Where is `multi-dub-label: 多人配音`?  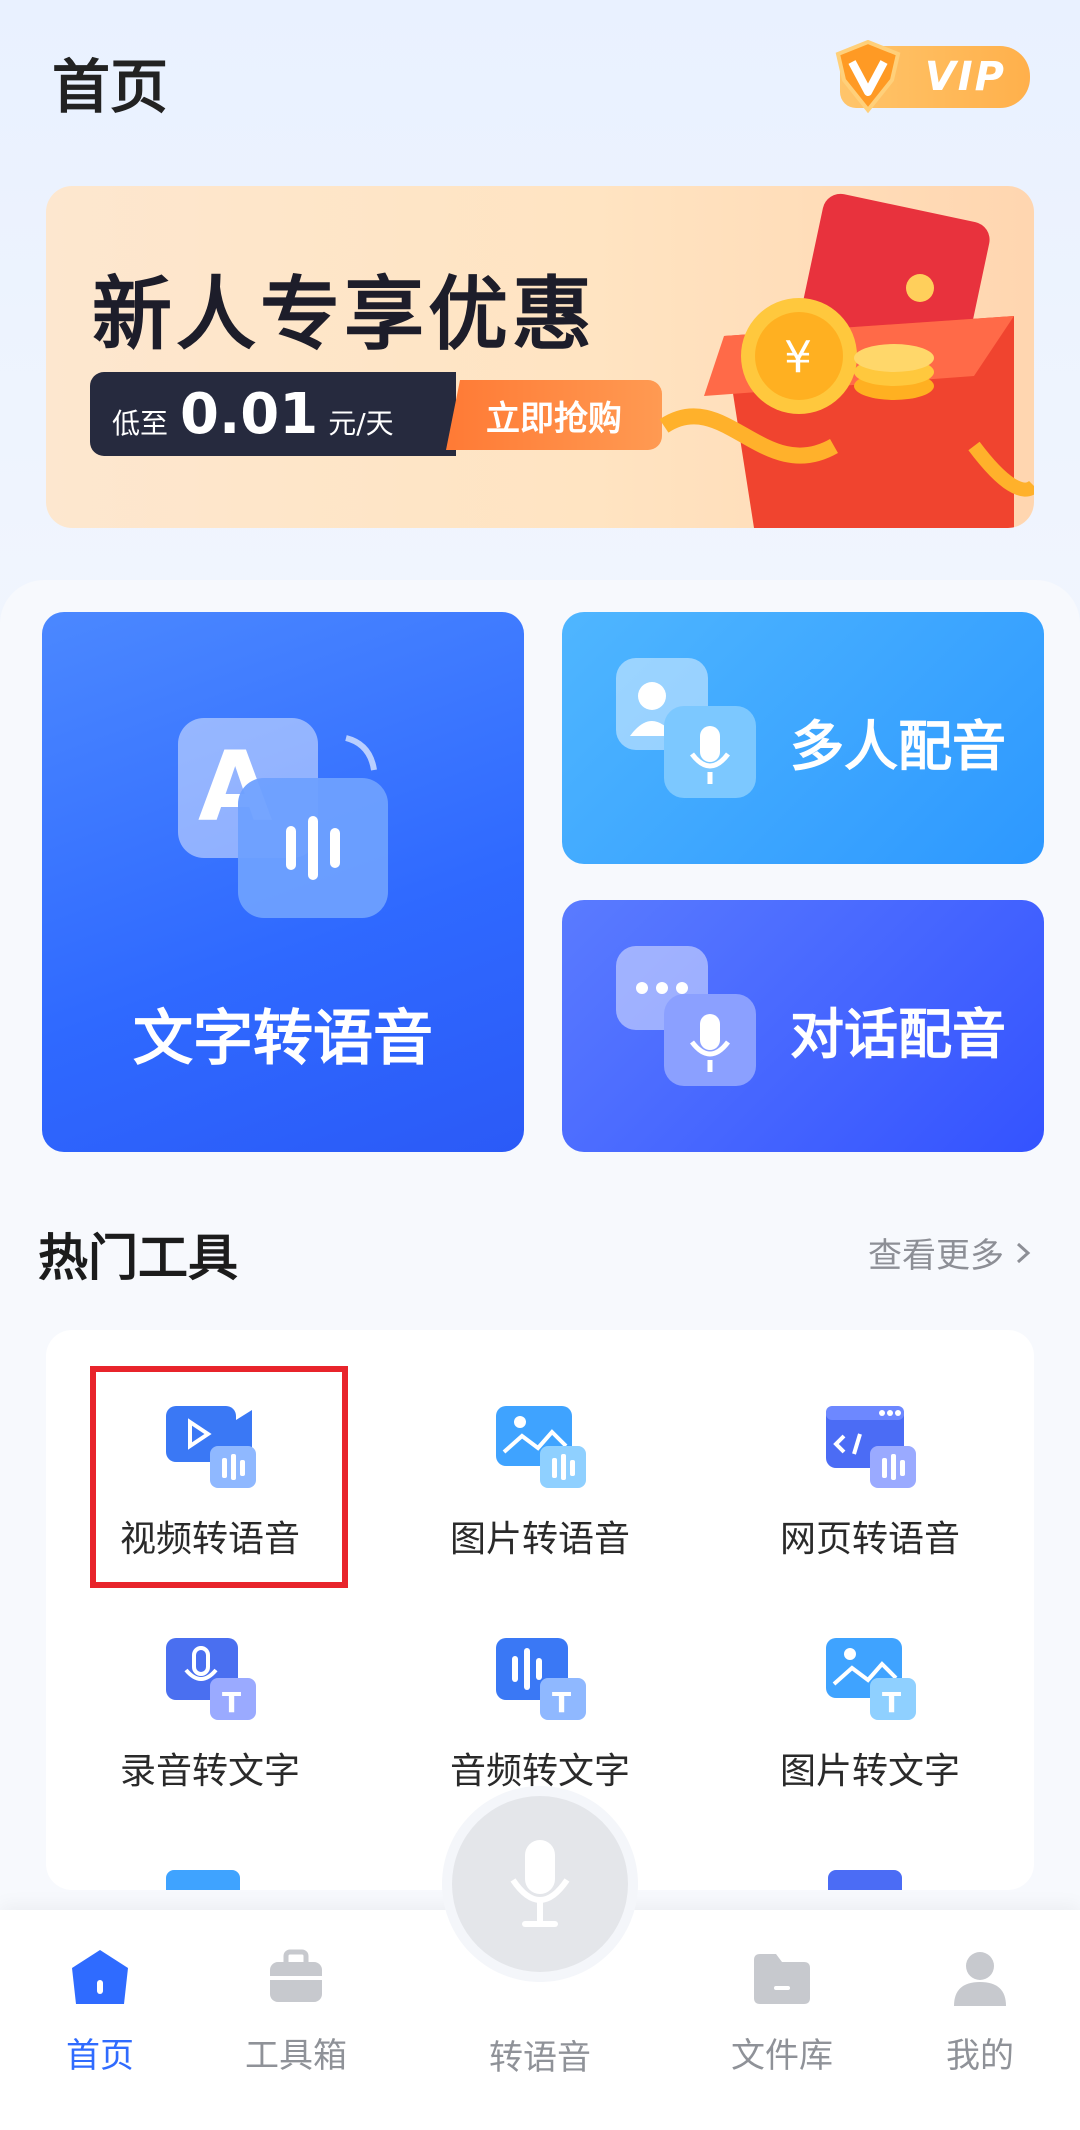 multi-dub-label: 多人配音 is located at coordinates (898, 746).